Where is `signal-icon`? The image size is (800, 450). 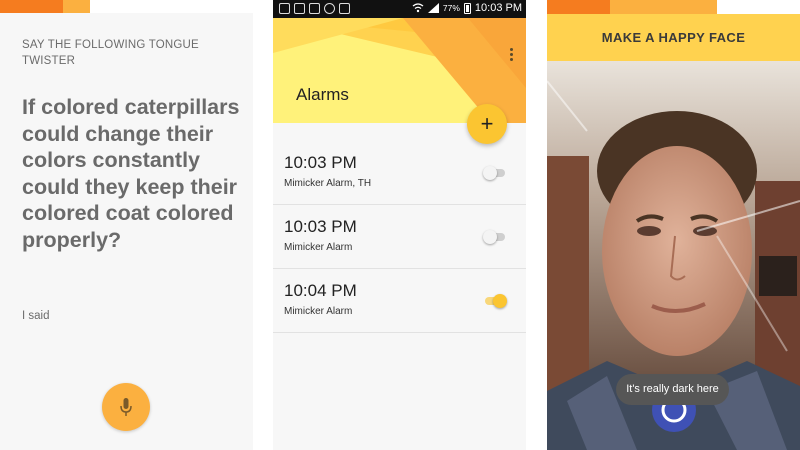 signal-icon is located at coordinates (433, 8).